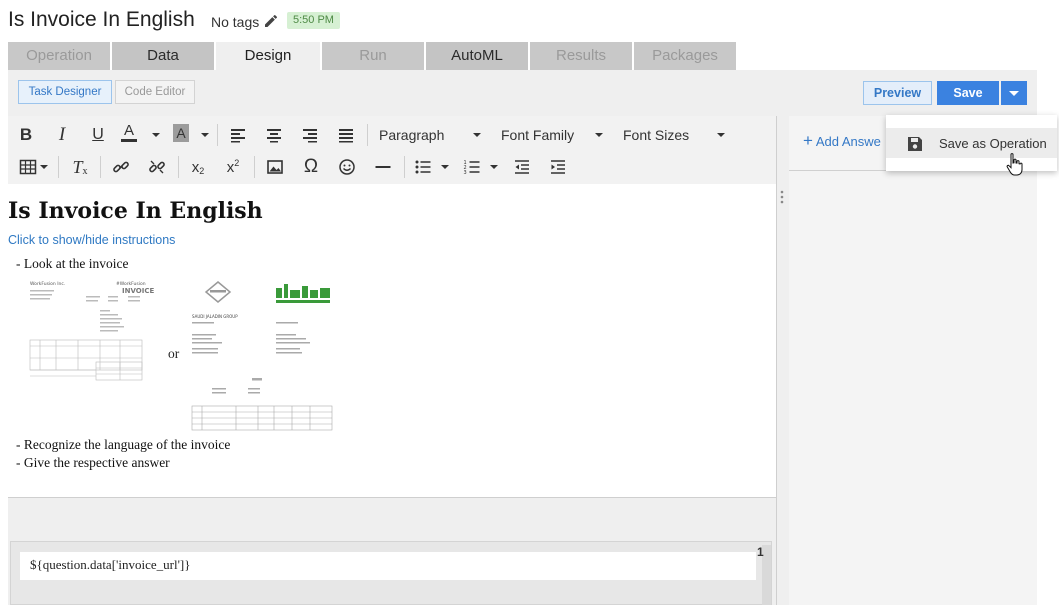 The height and width of the screenshot is (605, 1059). What do you see at coordinates (235, 22) in the screenshot?
I see `tags-label: No tags` at bounding box center [235, 22].